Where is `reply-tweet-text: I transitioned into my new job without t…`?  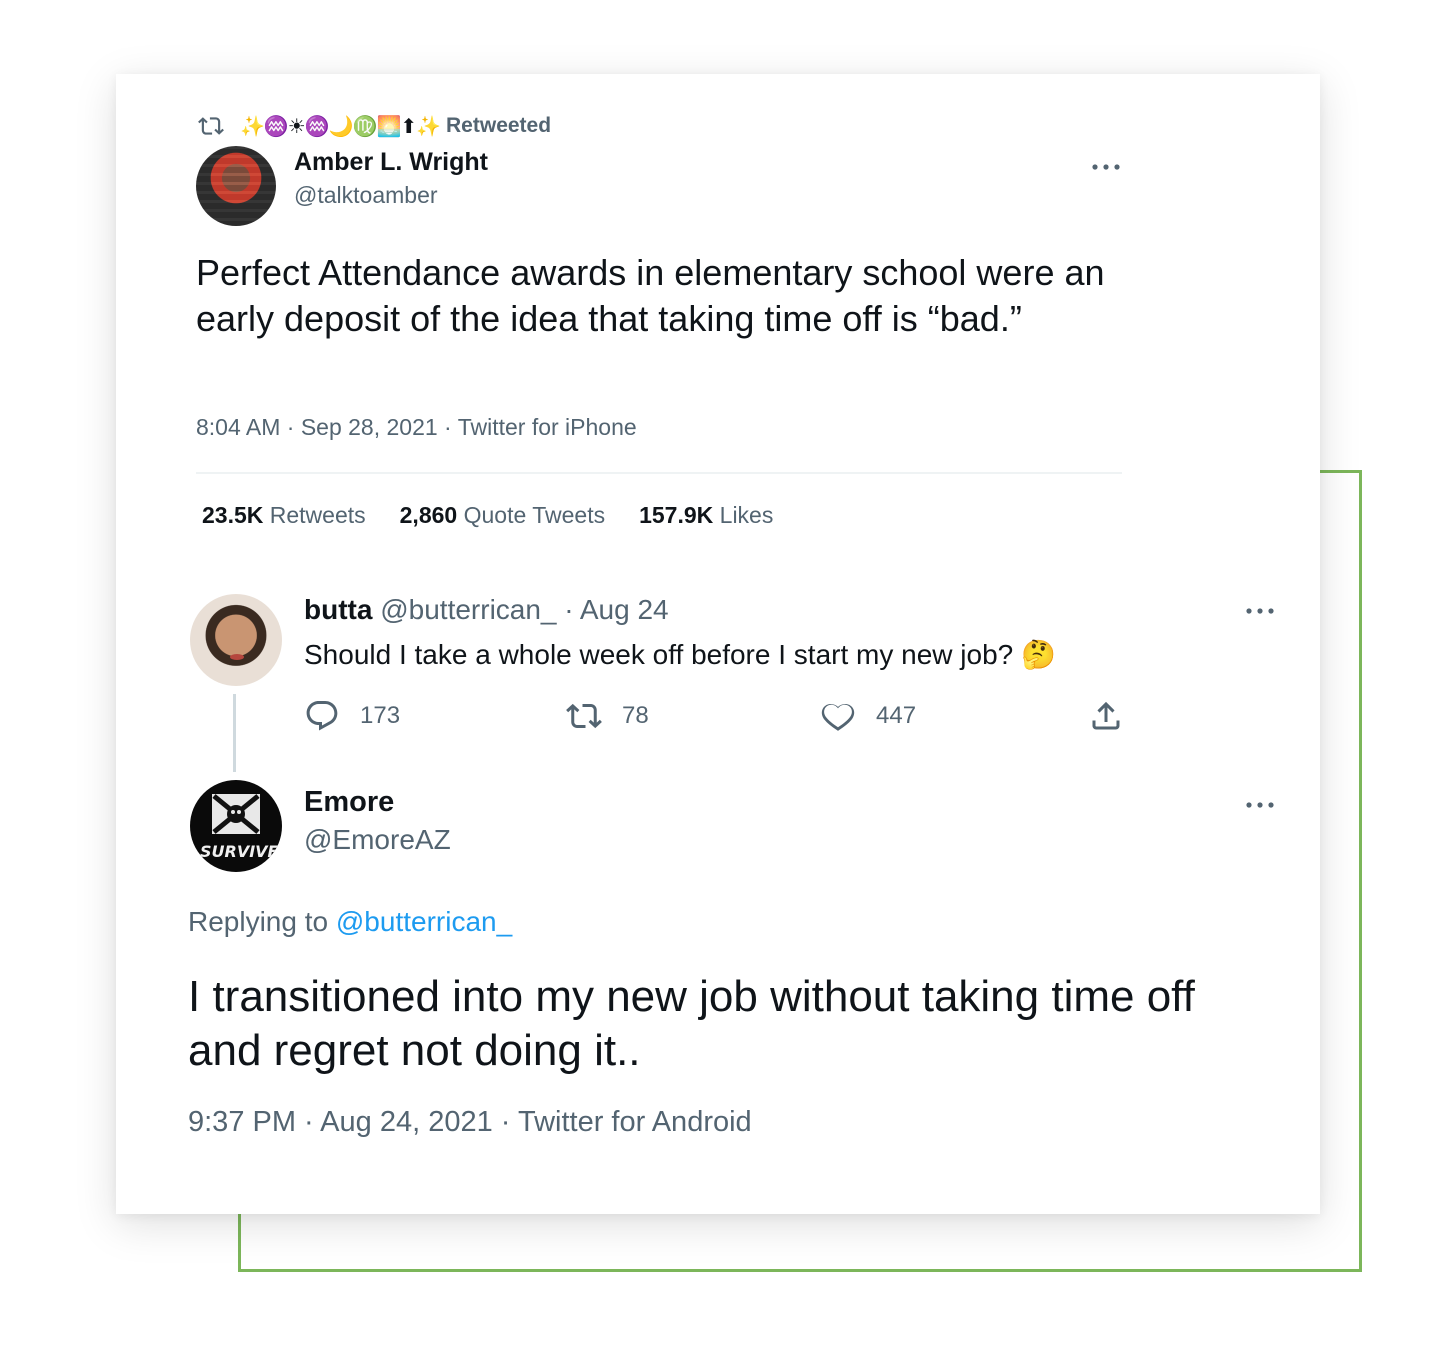
reply-tweet-text: I transitioned into my new job without t… is located at coordinates (691, 1023).